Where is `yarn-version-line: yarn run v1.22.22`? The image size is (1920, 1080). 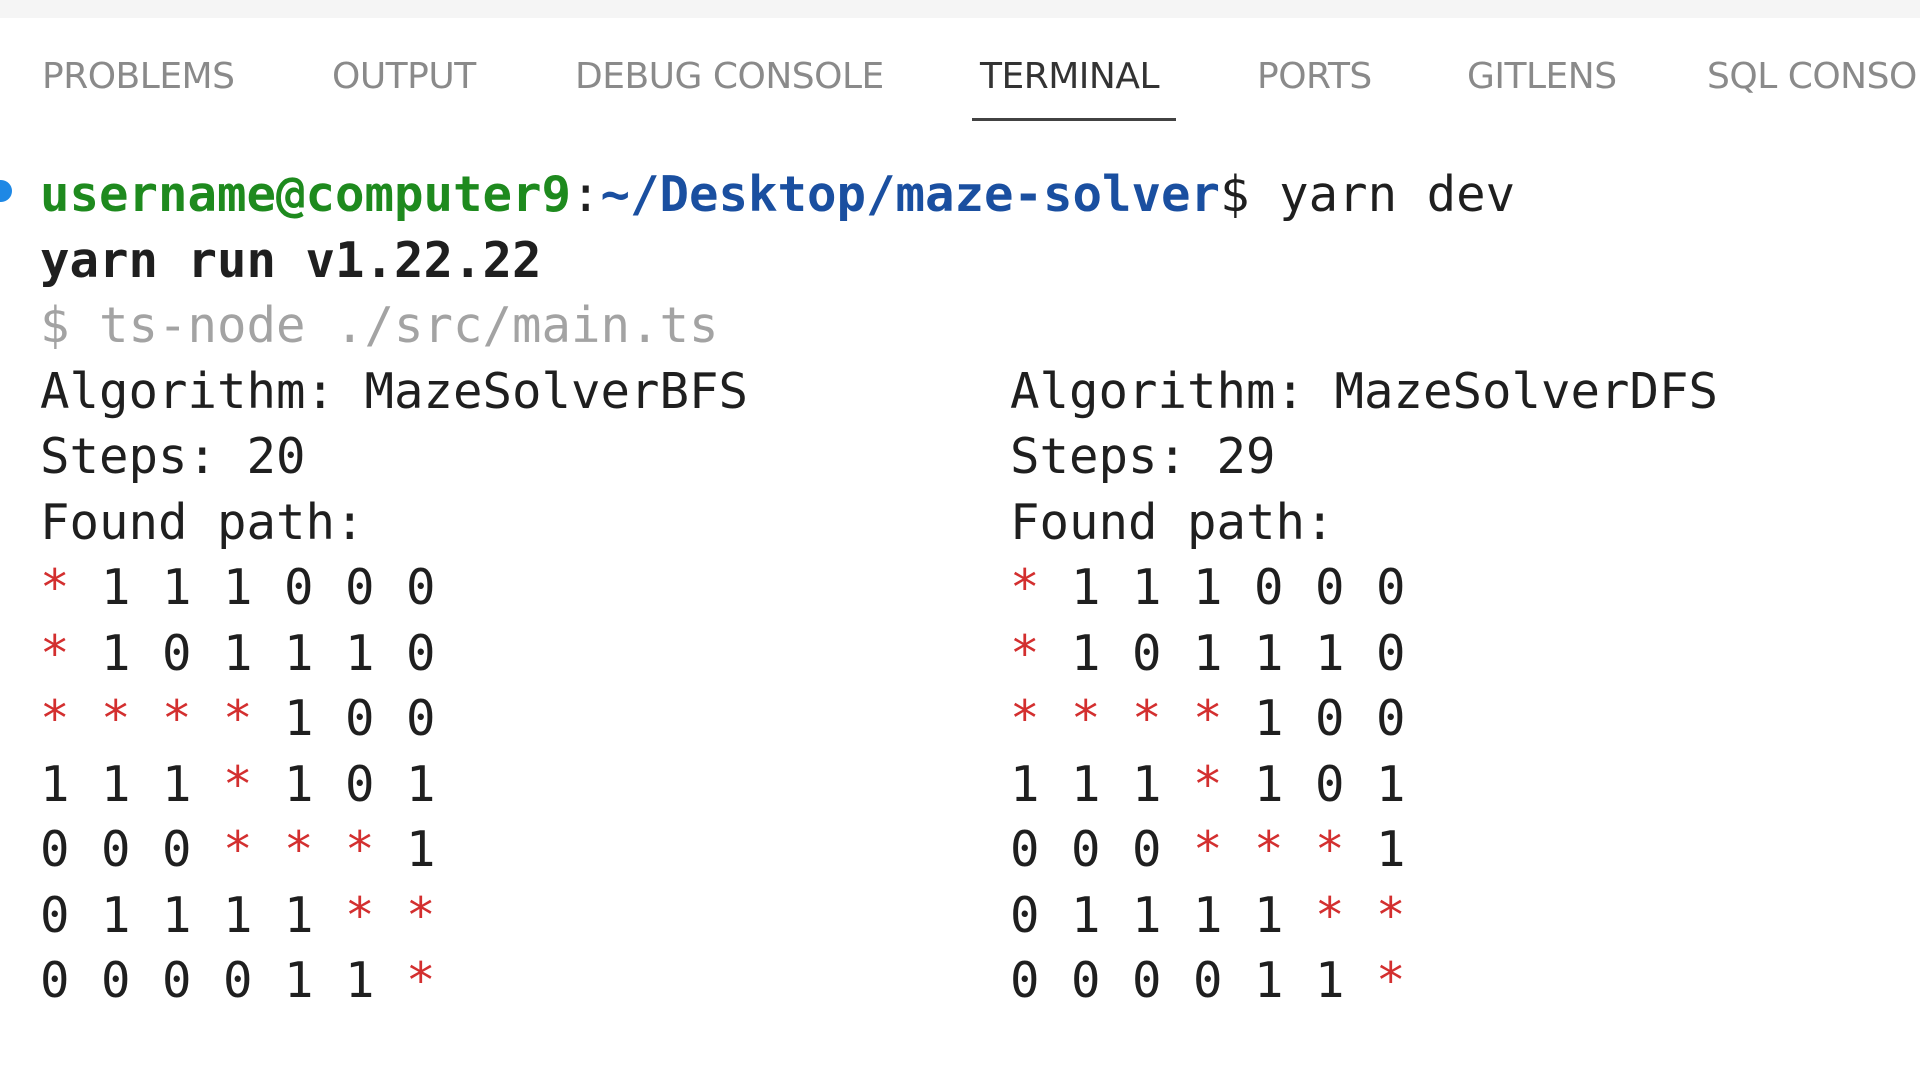
yarn-version-line: yarn run v1.22.22 is located at coordinates (291, 260).